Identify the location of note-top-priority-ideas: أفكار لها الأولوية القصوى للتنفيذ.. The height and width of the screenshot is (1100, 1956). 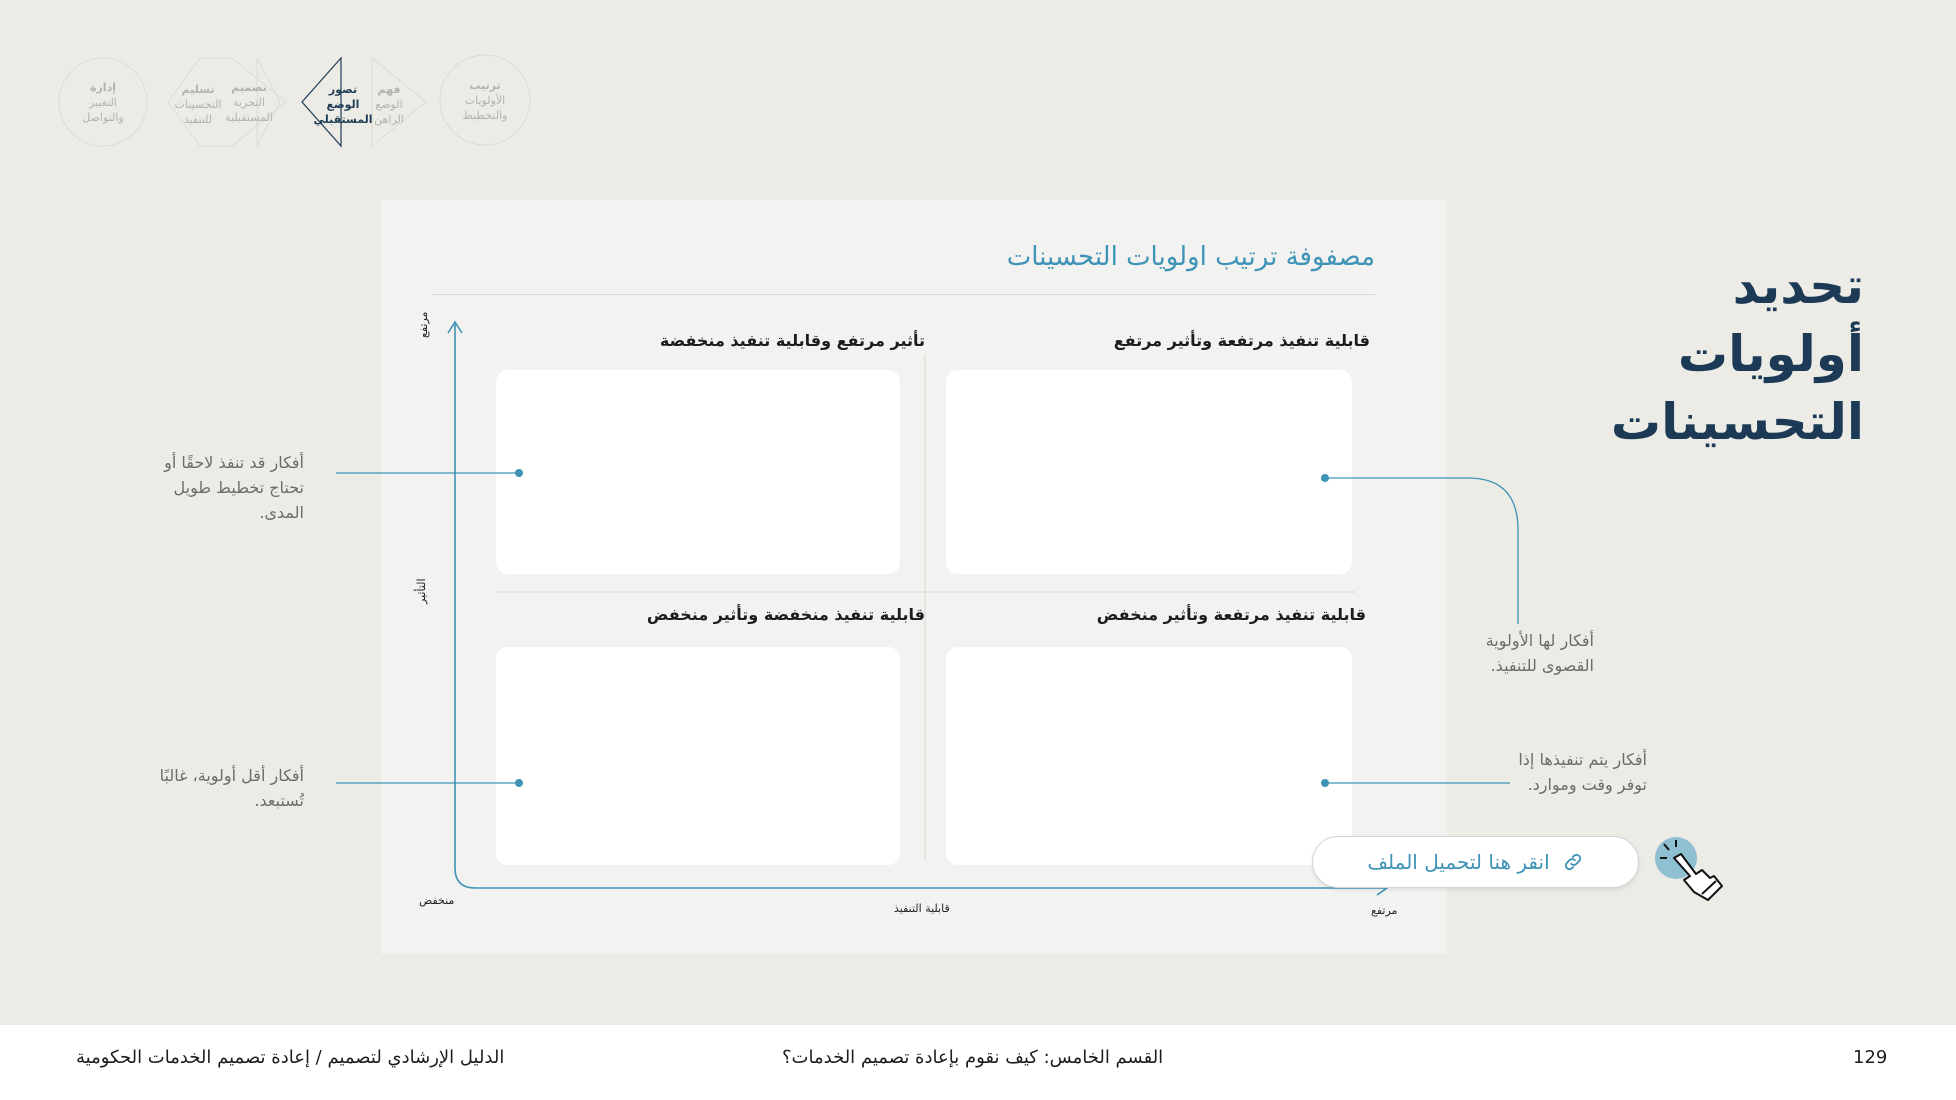
(1539, 653).